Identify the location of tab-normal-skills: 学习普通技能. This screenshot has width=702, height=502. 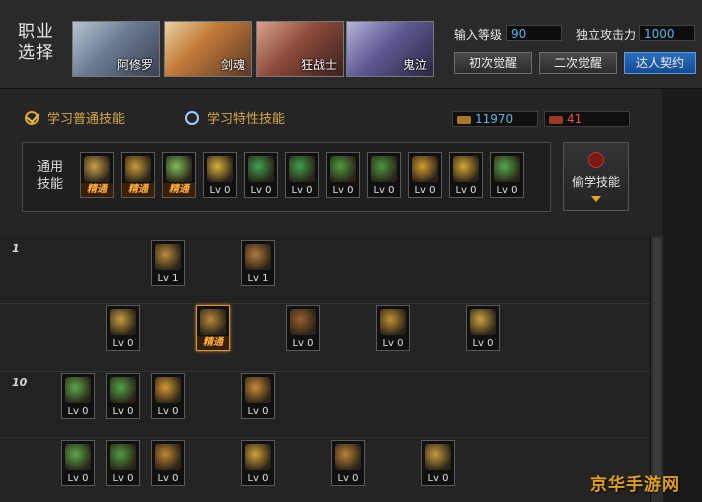
(75, 117).